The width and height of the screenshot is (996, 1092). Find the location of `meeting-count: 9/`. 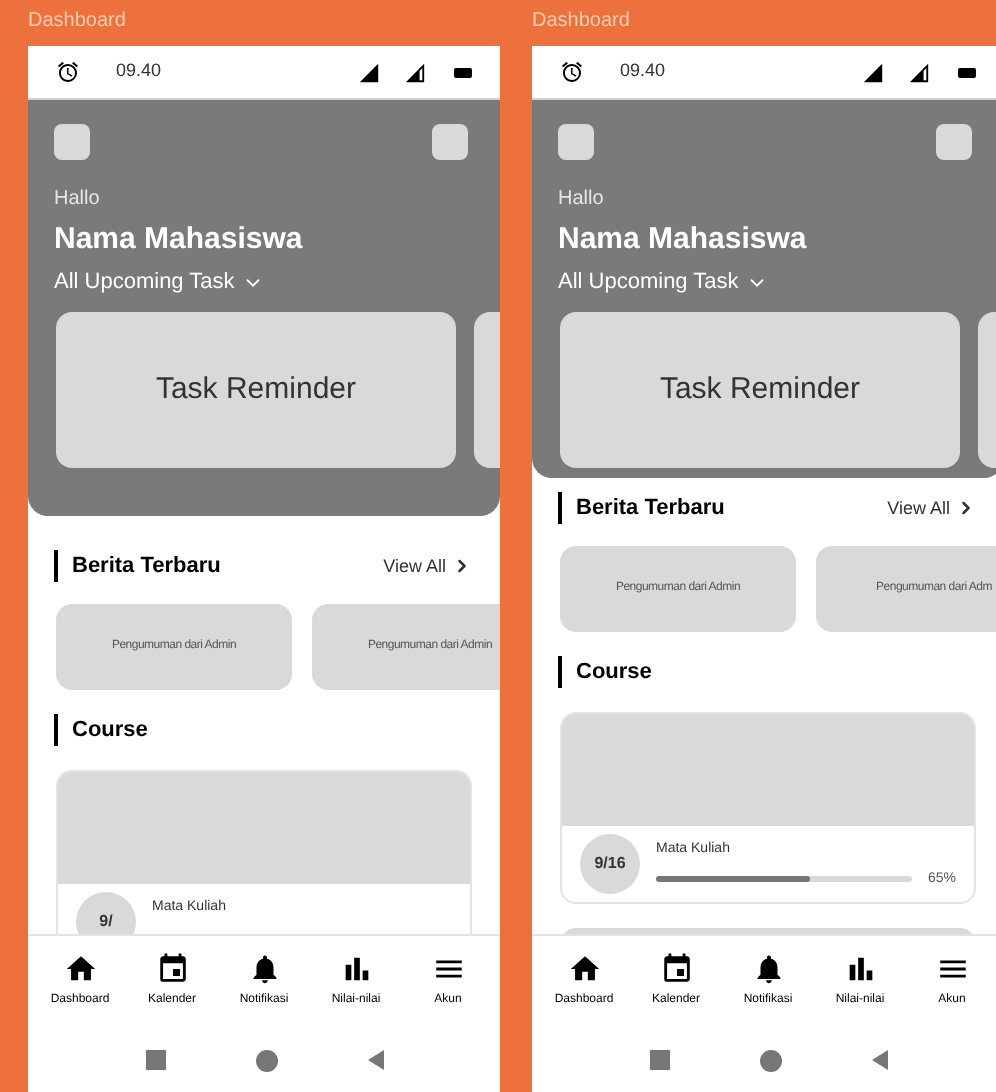

meeting-count: 9/ is located at coordinates (106, 913).